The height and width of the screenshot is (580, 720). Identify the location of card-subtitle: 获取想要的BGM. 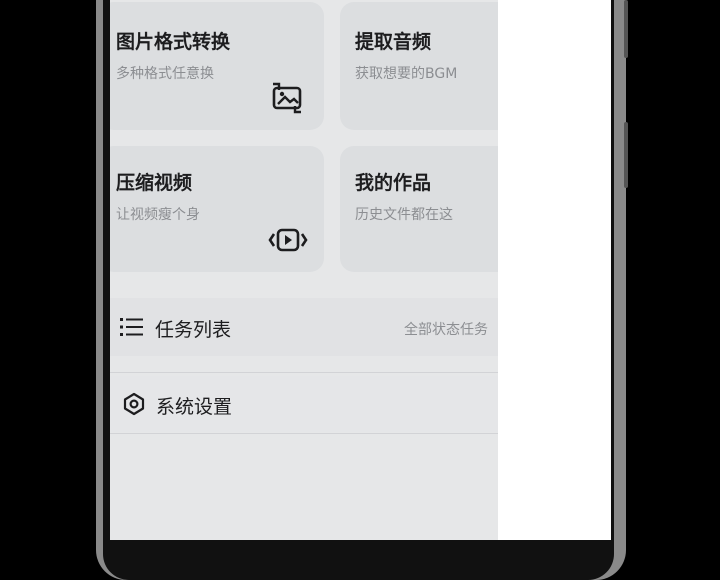
(406, 74).